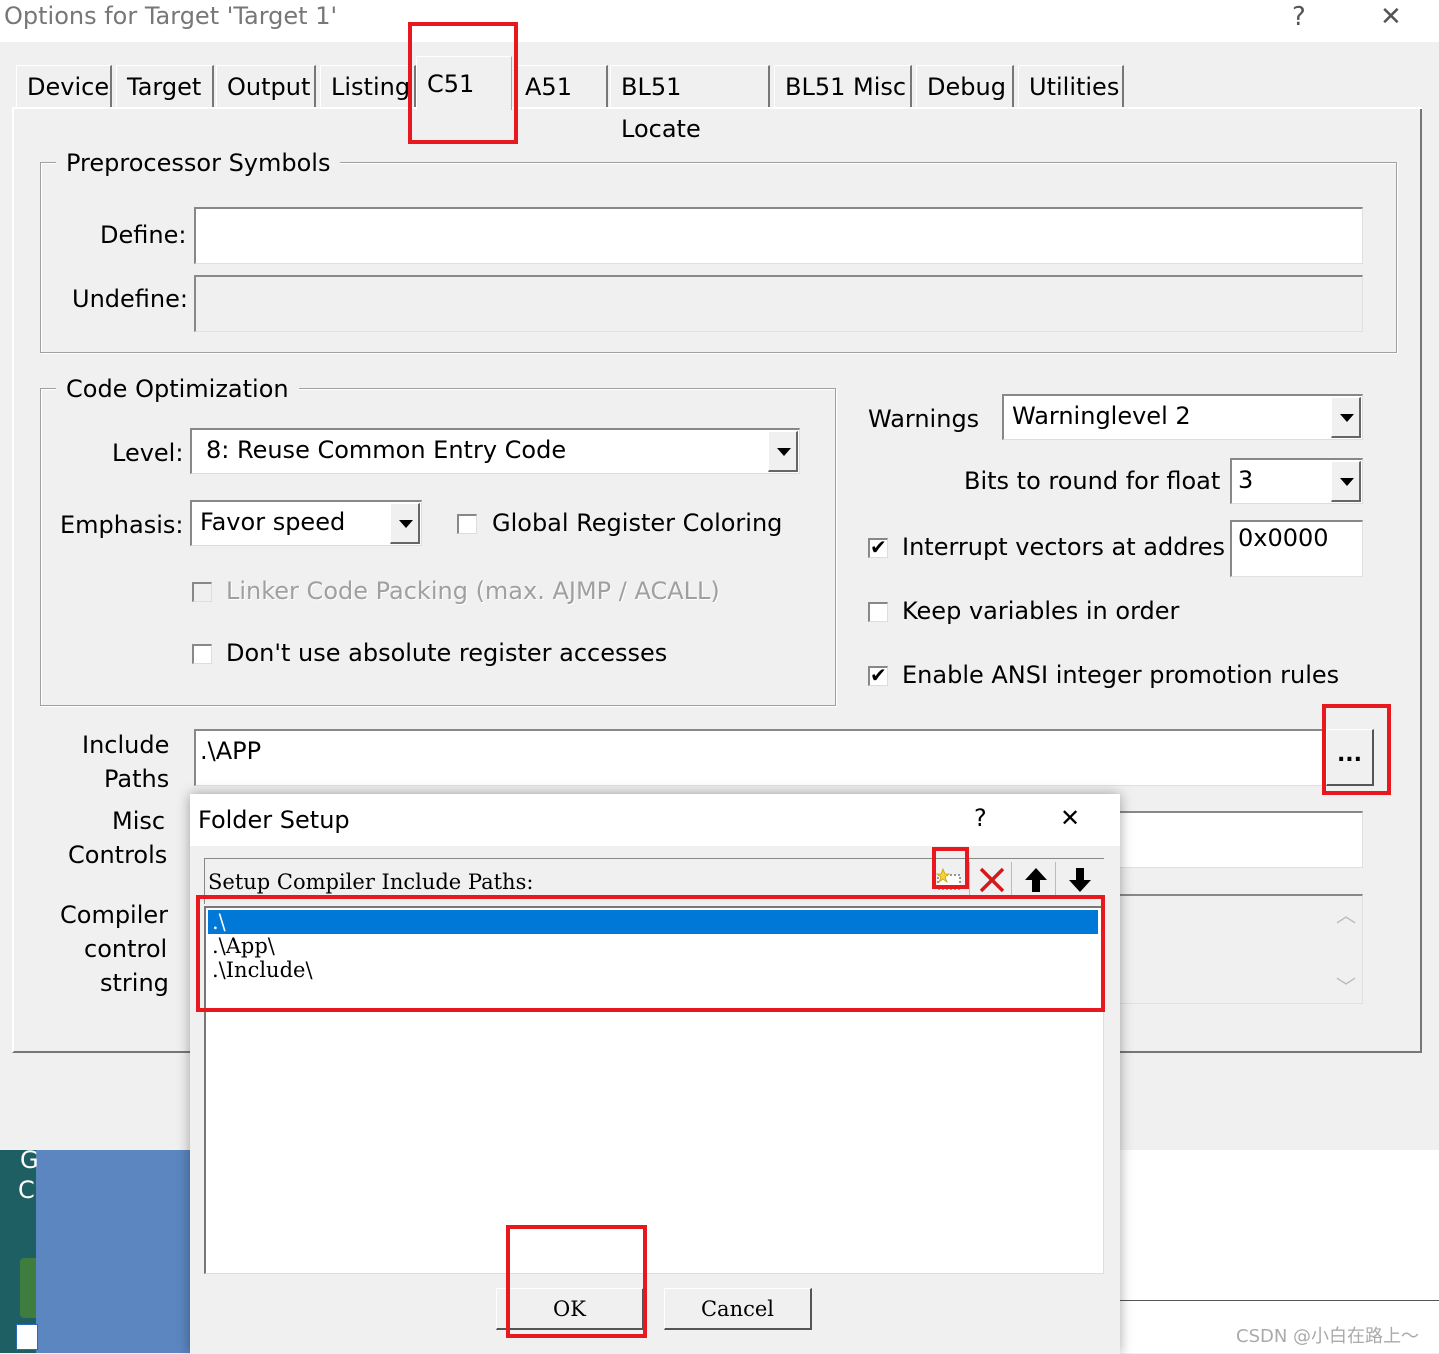 This screenshot has width=1439, height=1354. What do you see at coordinates (738, 1309) in the screenshot?
I see `cancel-button: Cancel` at bounding box center [738, 1309].